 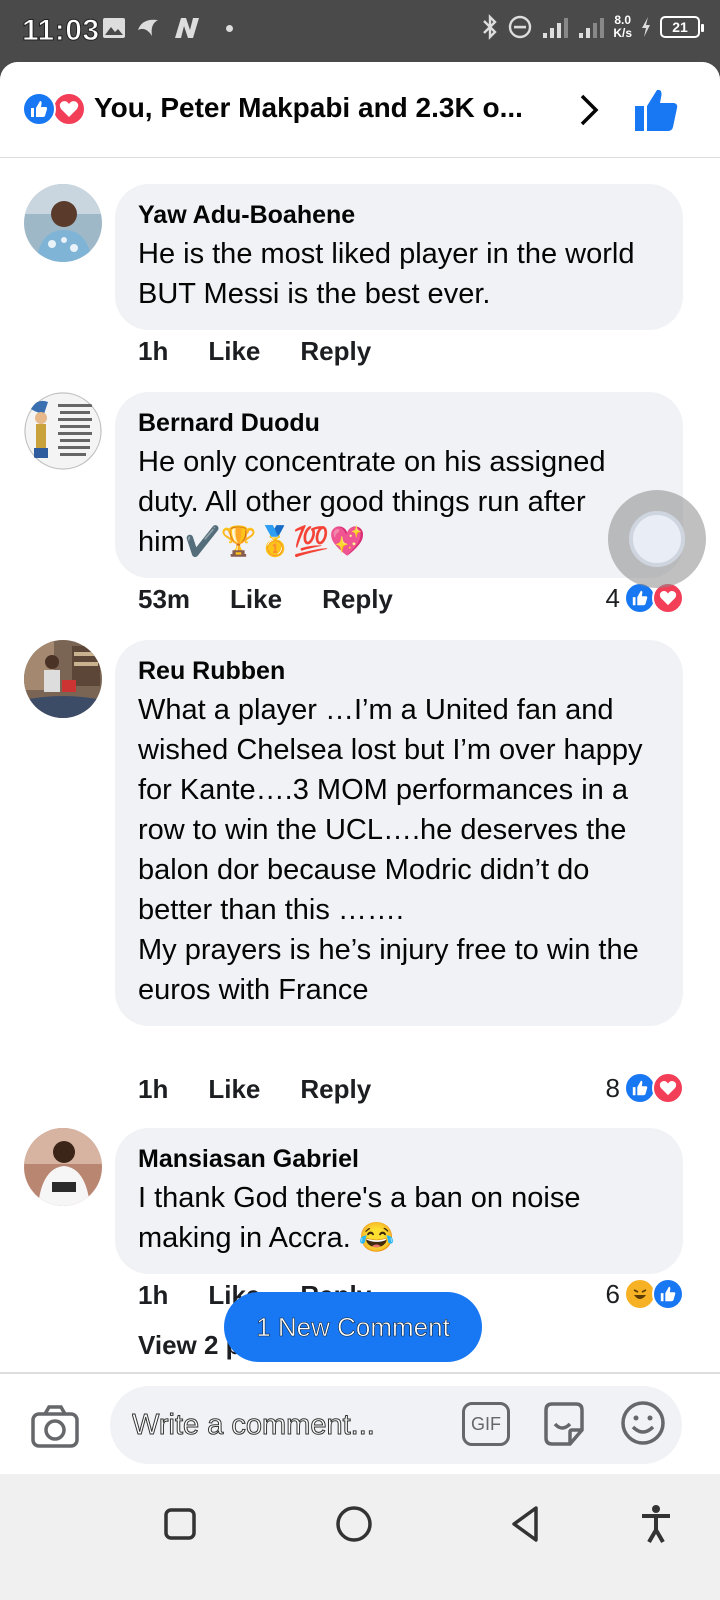 What do you see at coordinates (61, 31) in the screenshot?
I see `status-time: 11:03` at bounding box center [61, 31].